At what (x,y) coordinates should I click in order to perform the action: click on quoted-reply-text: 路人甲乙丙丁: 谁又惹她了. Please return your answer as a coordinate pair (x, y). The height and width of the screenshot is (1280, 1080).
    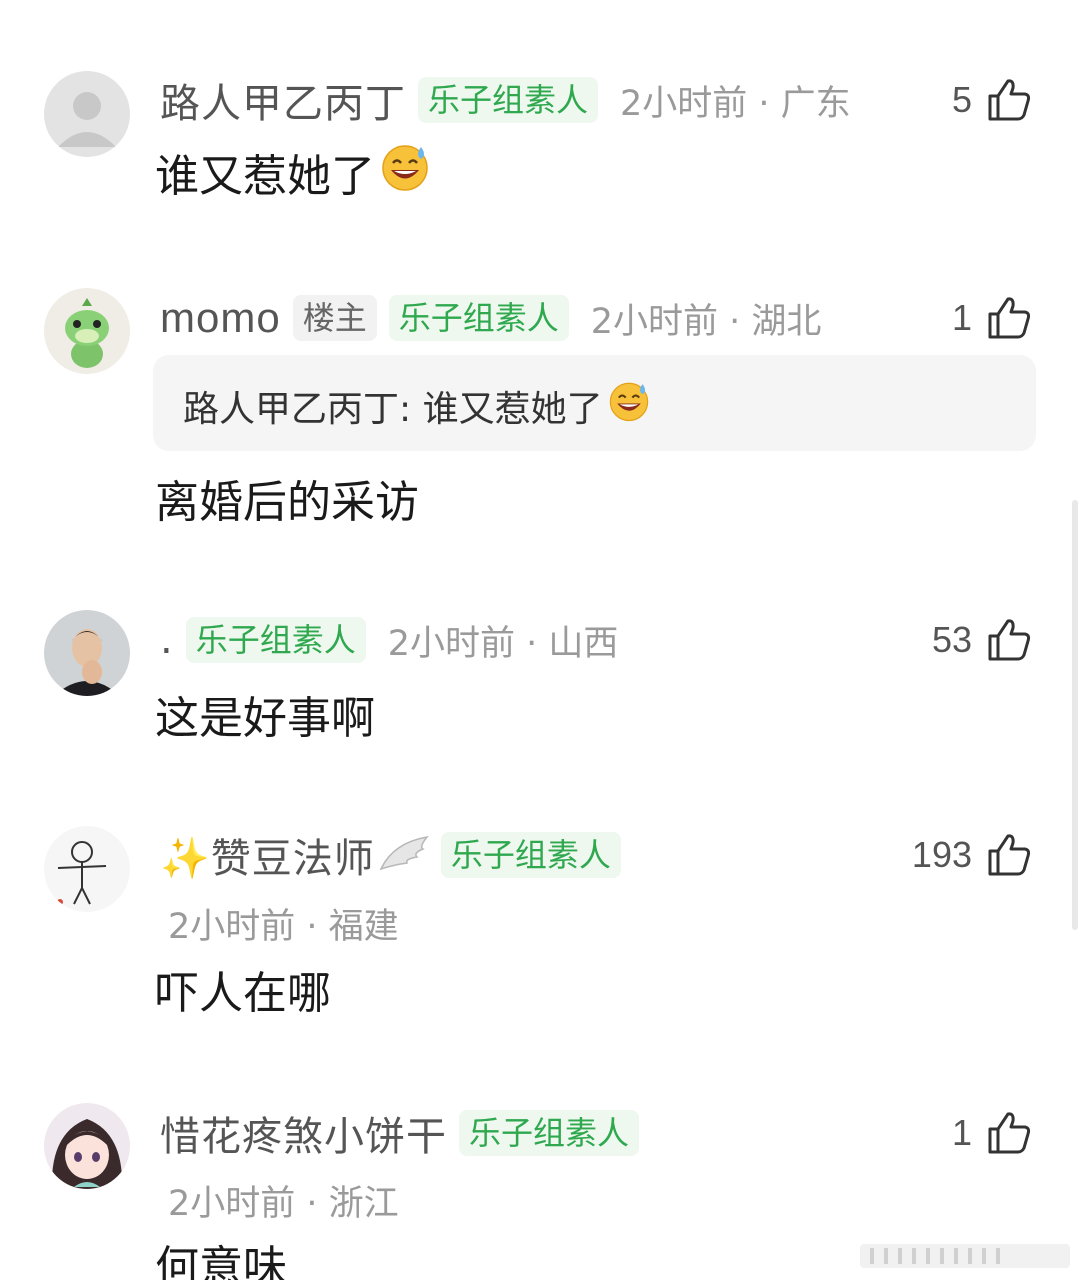
    Looking at the image, I should click on (417, 405).